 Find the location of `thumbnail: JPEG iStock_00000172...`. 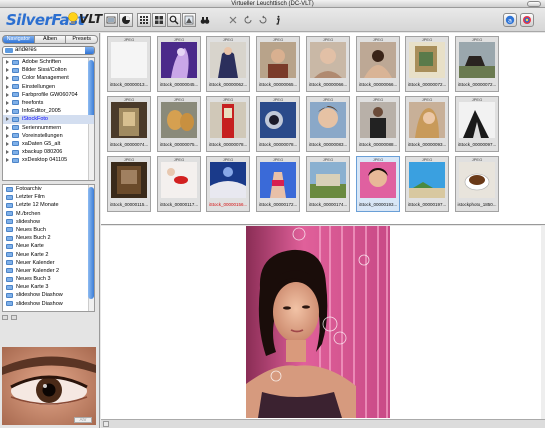

thumbnail: JPEG iStock_00000172... is located at coordinates (278, 184).